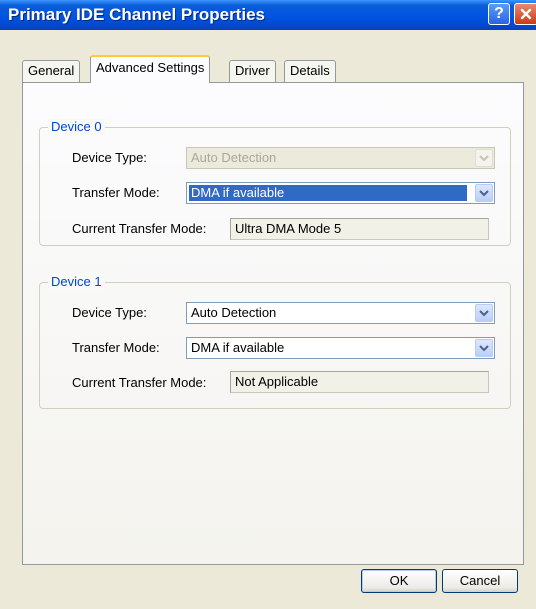 Image resolution: width=536 pixels, height=609 pixels. I want to click on device-1-current-value: Not Applicable, so click(359, 382).